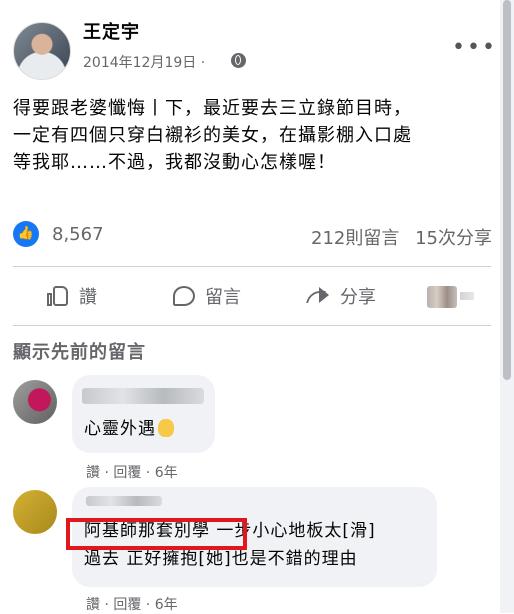 The height and width of the screenshot is (614, 514). Describe the element at coordinates (223, 297) in the screenshot. I see `comment-button-label: 留言` at that location.